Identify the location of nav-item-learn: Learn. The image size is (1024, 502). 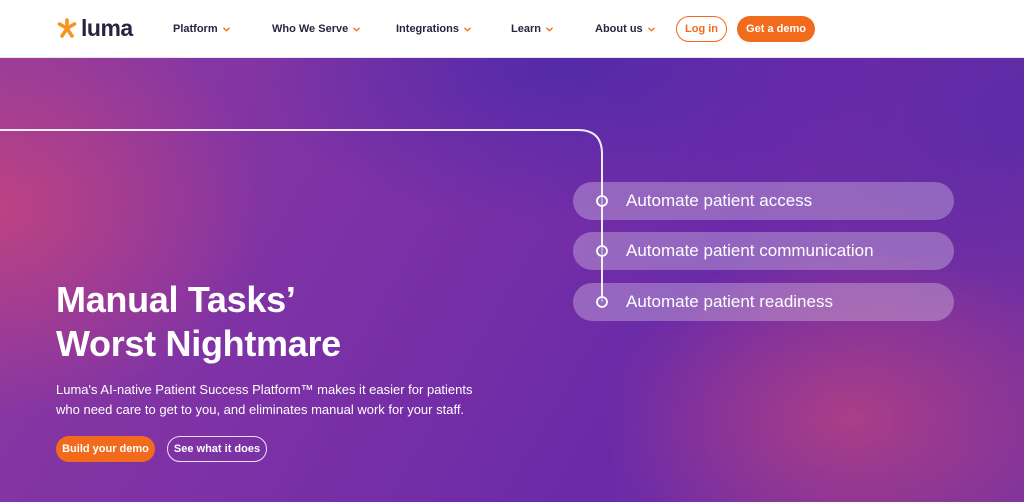
(532, 29).